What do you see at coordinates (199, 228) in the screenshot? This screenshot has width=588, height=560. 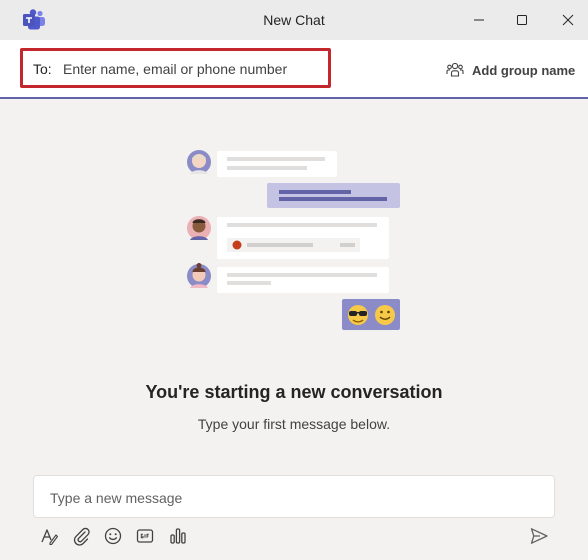 I see `avatar-2-icon` at bounding box center [199, 228].